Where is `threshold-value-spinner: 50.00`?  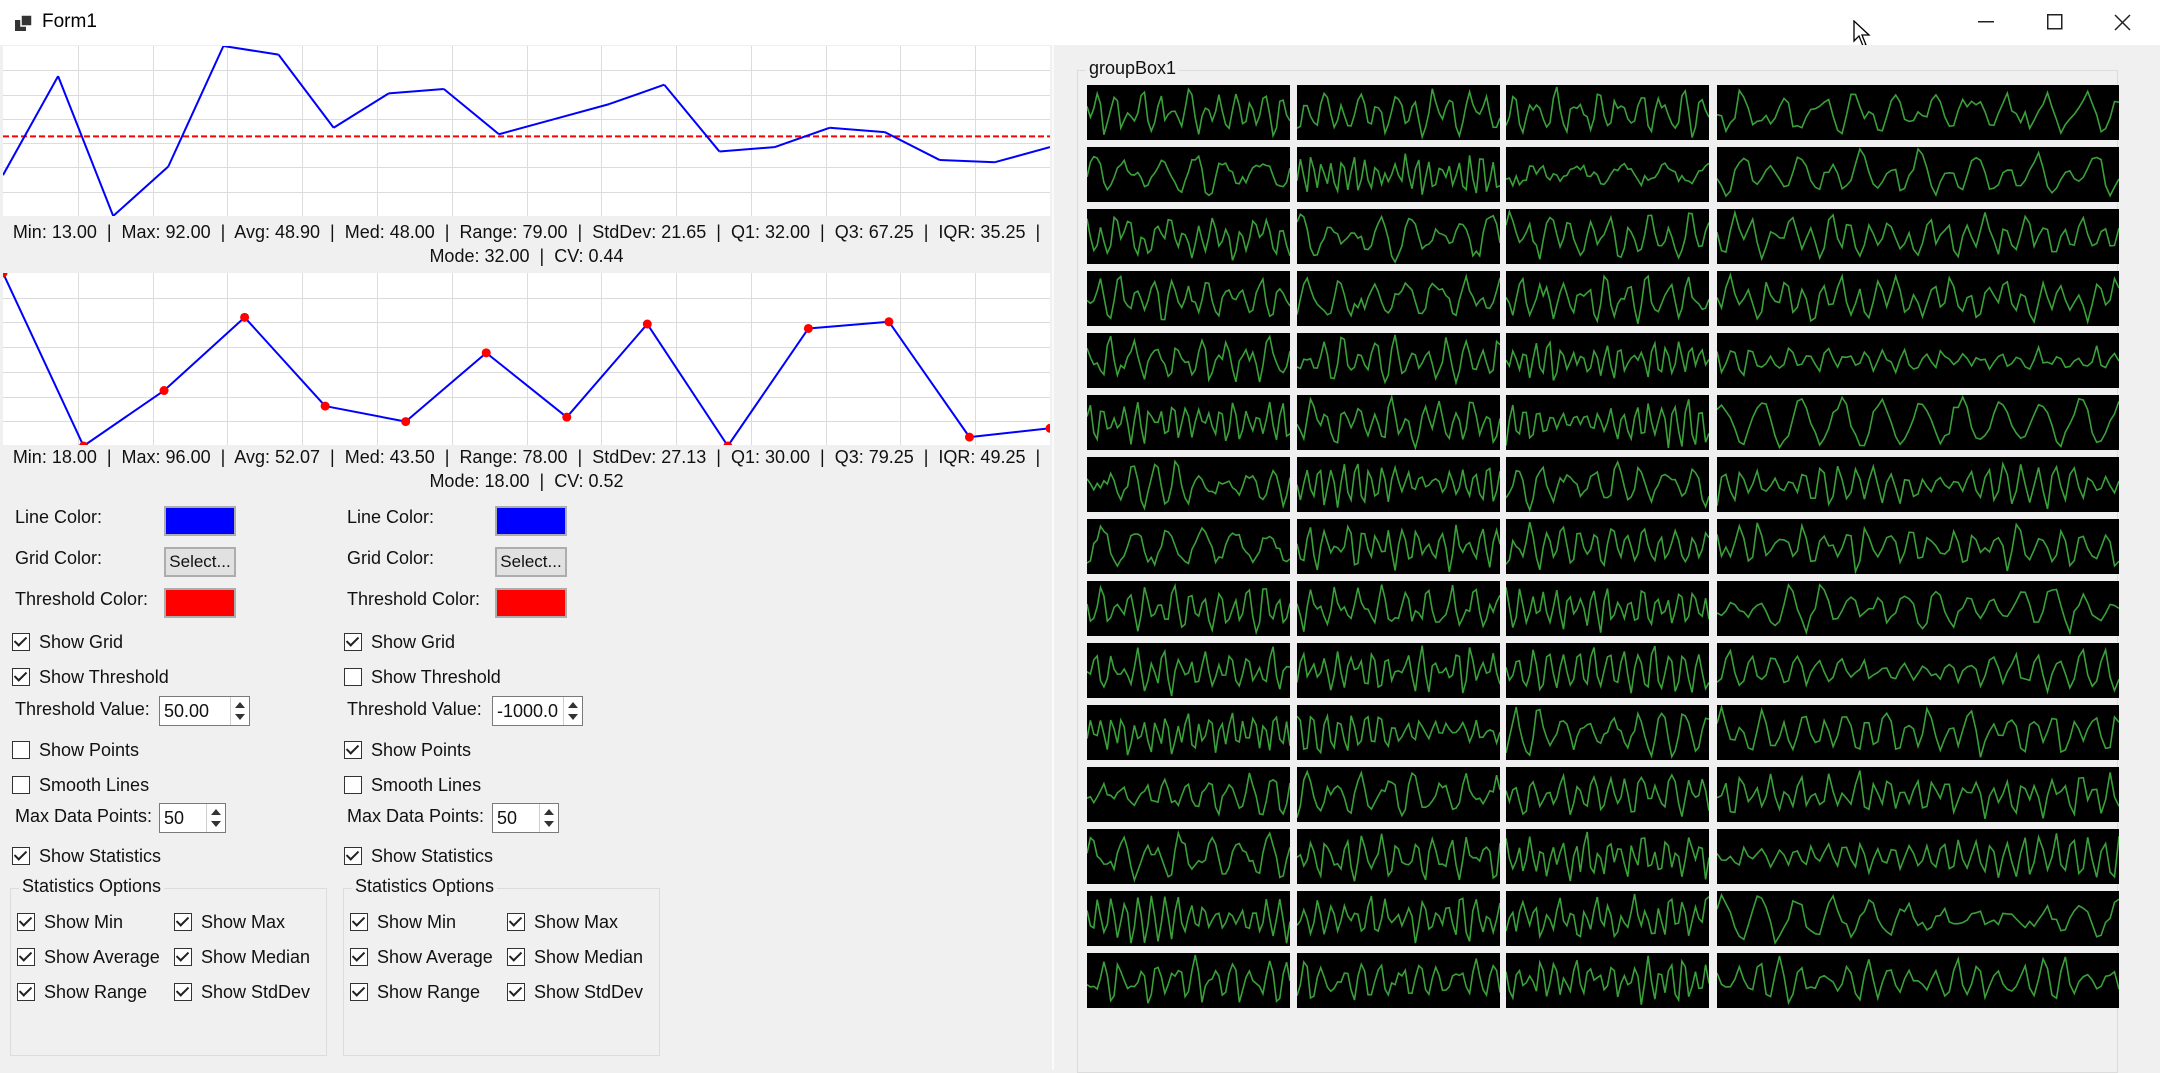
threshold-value-spinner: 50.00 is located at coordinates (204, 711).